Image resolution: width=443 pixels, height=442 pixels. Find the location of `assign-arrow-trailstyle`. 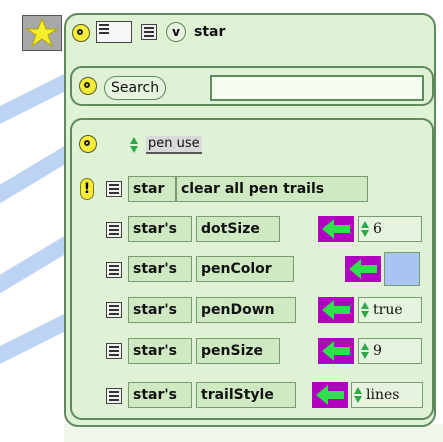

assign-arrow-trailstyle is located at coordinates (330, 395).